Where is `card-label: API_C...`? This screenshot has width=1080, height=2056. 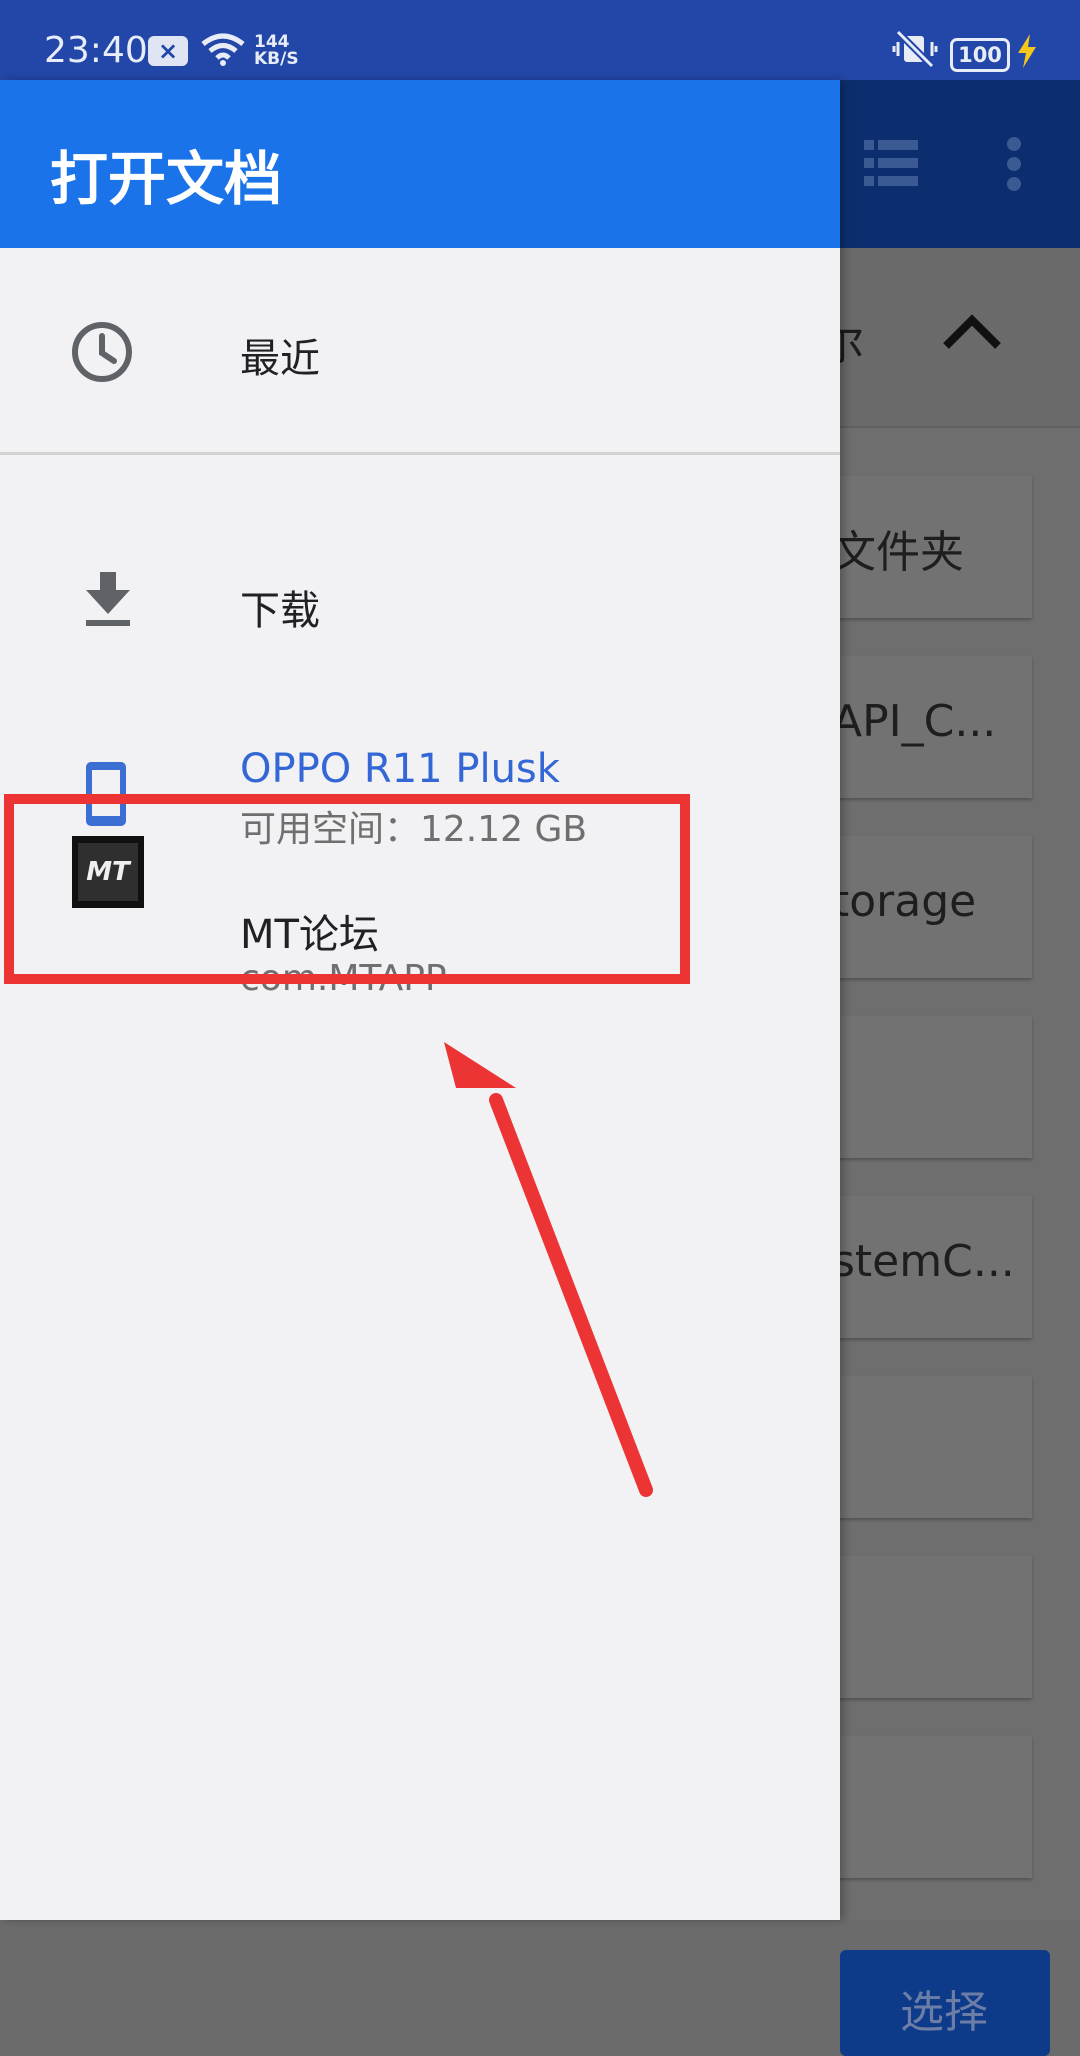
card-label: API_C... is located at coordinates (914, 721).